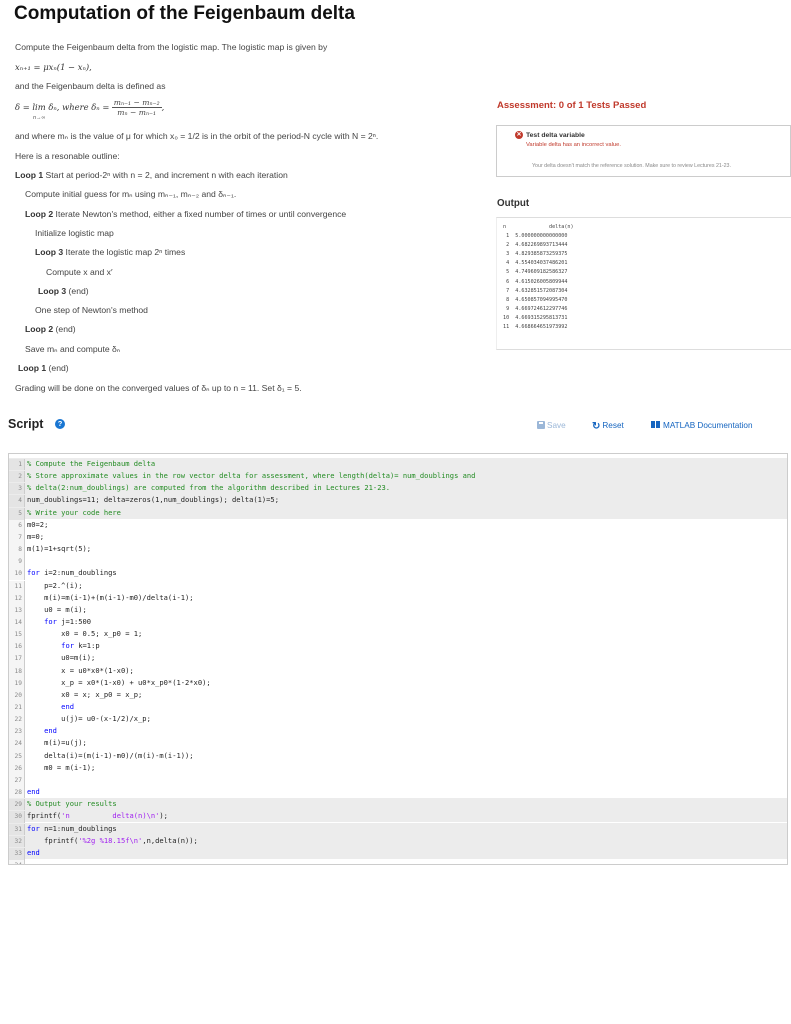  I want to click on code-line: 26 m0 = m(i-1);, so click(398, 768).